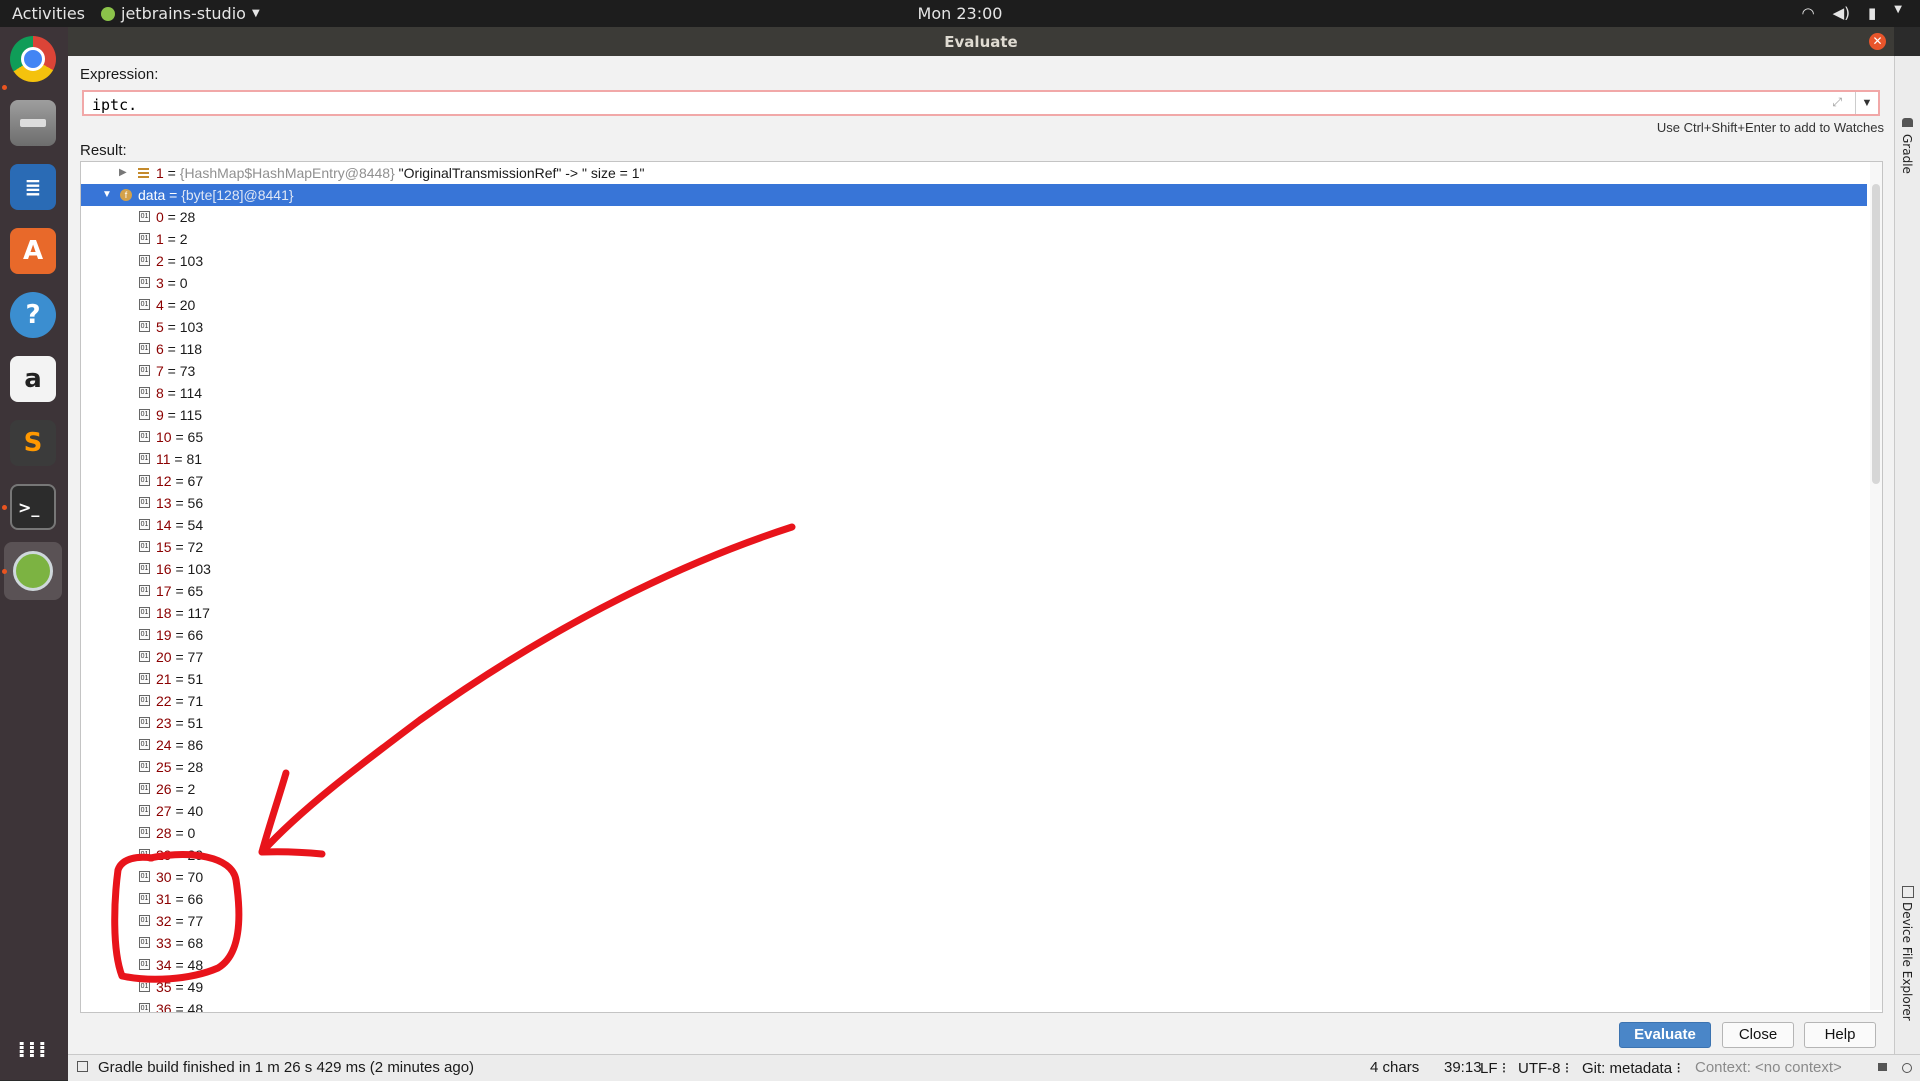  Describe the element at coordinates (974, 679) in the screenshot. I see `tree-row-item: 01 21 = 51` at that location.